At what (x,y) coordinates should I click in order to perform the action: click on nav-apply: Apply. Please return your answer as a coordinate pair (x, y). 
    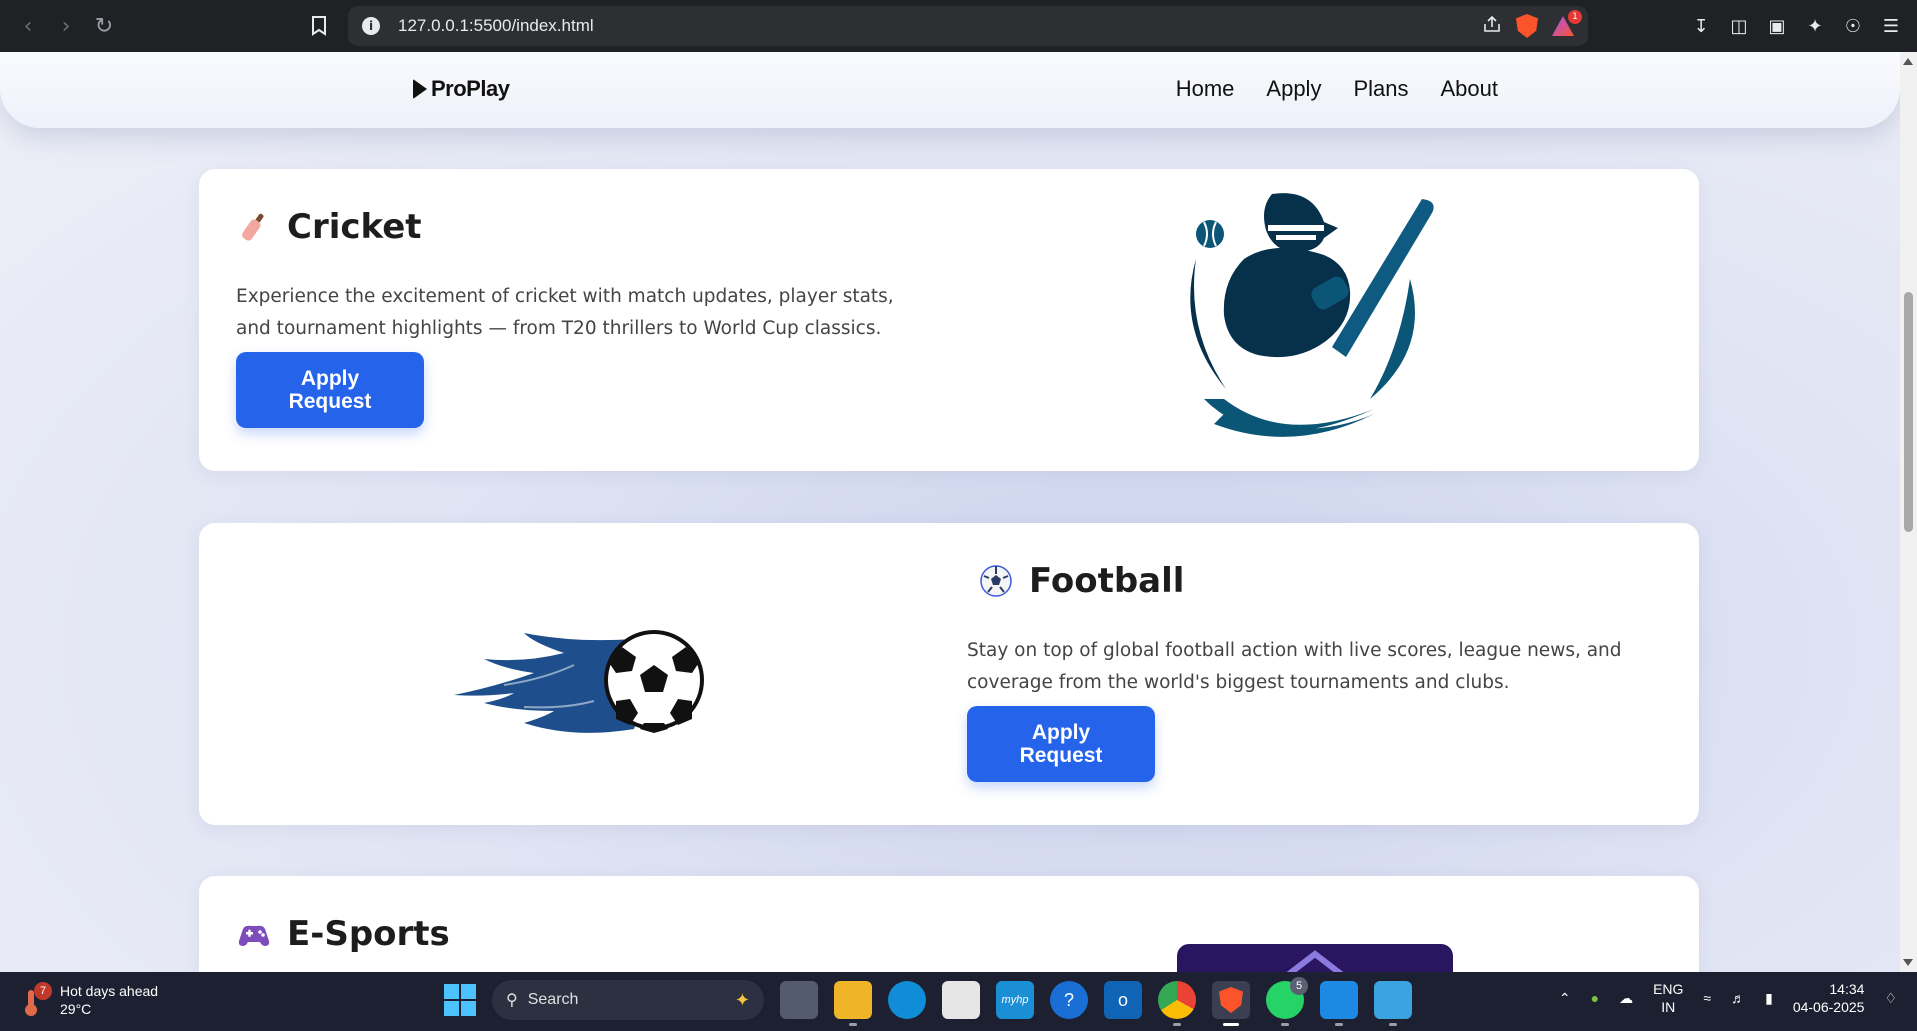
    Looking at the image, I should click on (1293, 89).